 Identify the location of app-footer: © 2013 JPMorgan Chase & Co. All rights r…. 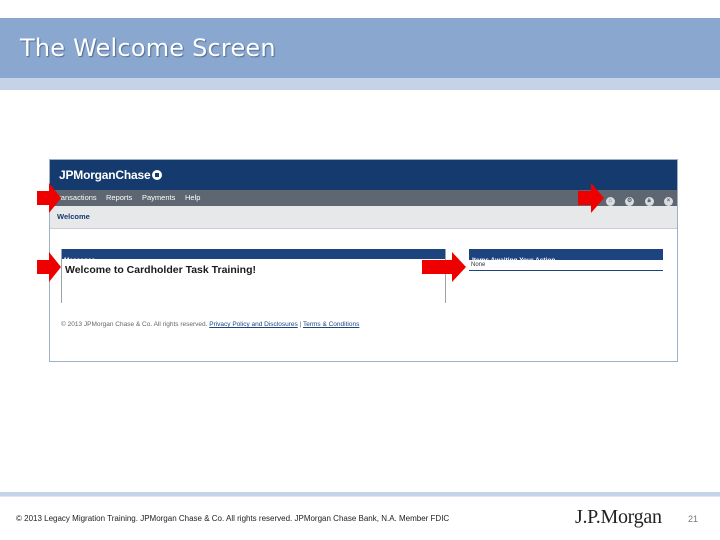
(210, 324).